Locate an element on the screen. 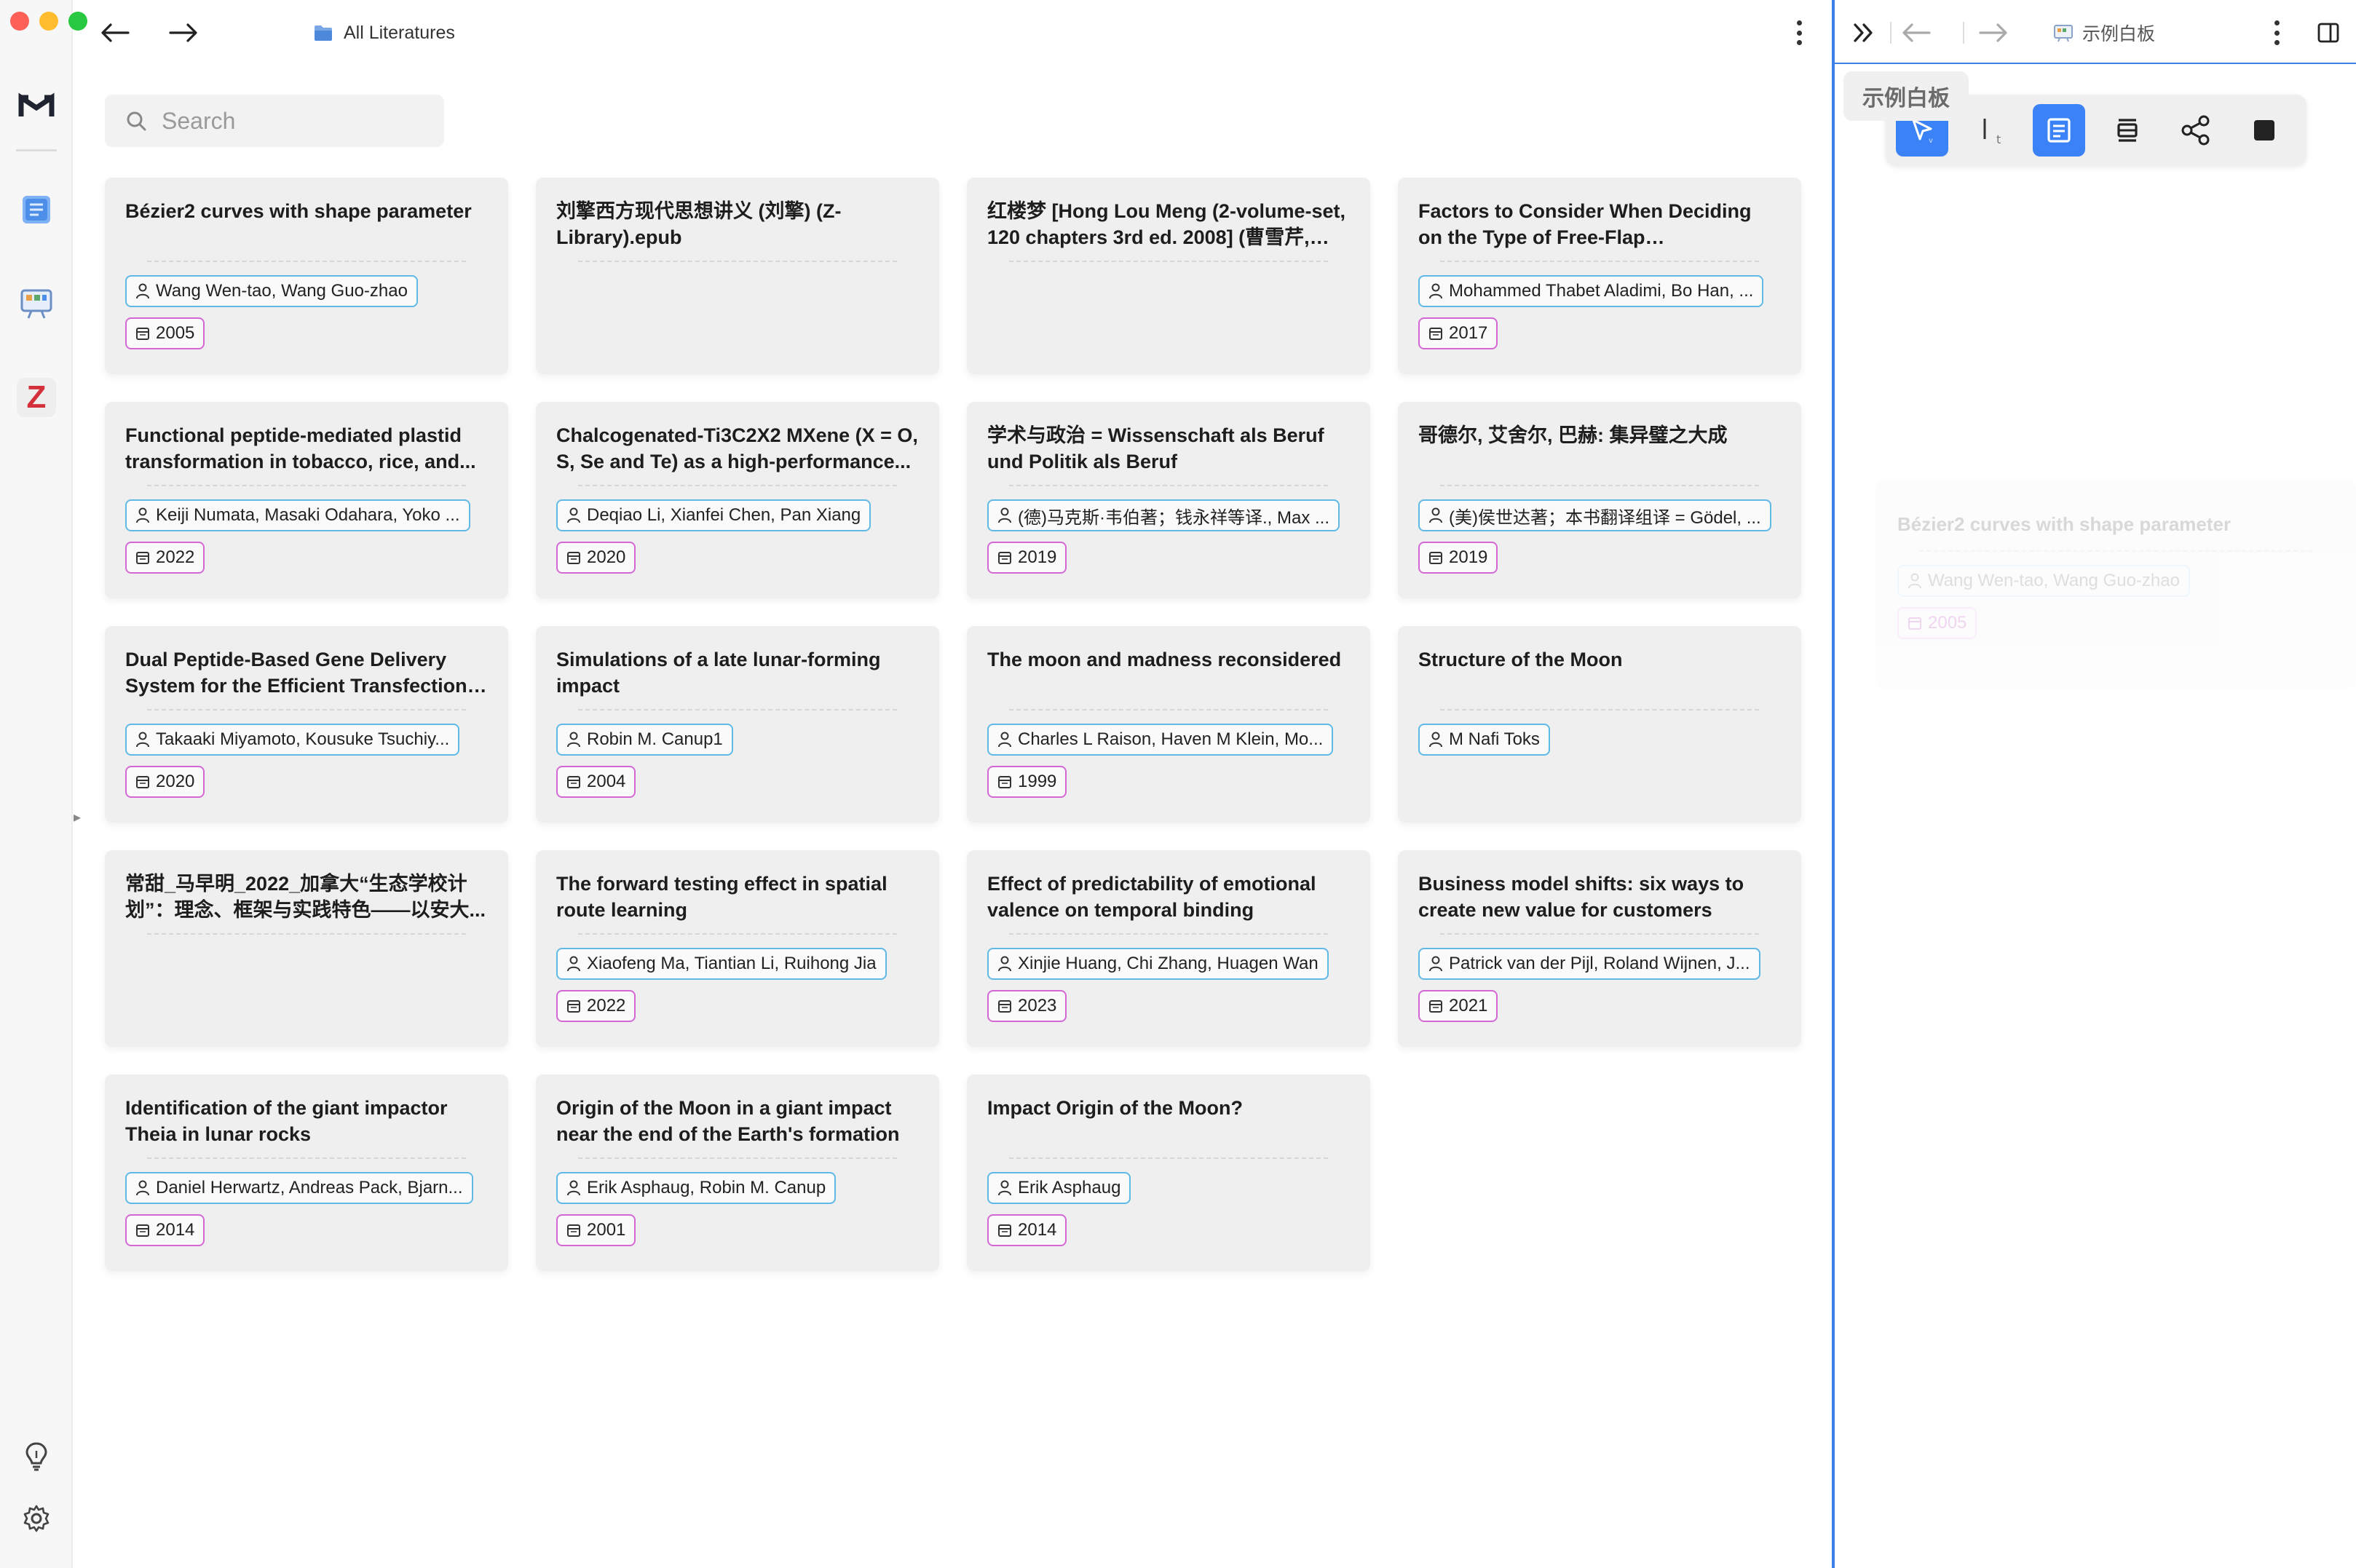  forward-button is located at coordinates (183, 33).